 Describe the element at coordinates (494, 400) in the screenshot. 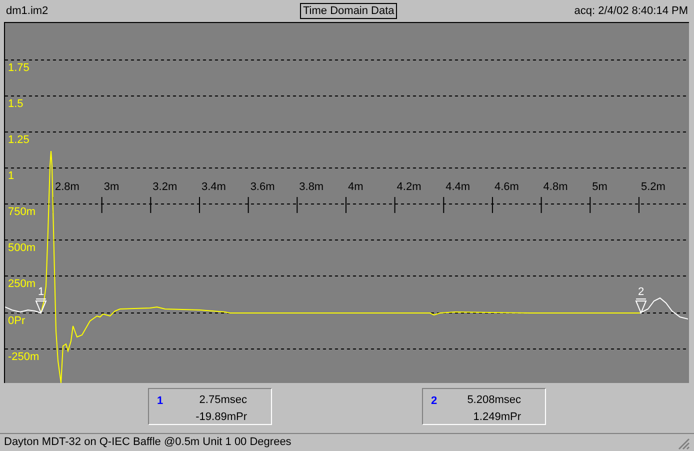

I see `readout-time: 5.208msec` at that location.